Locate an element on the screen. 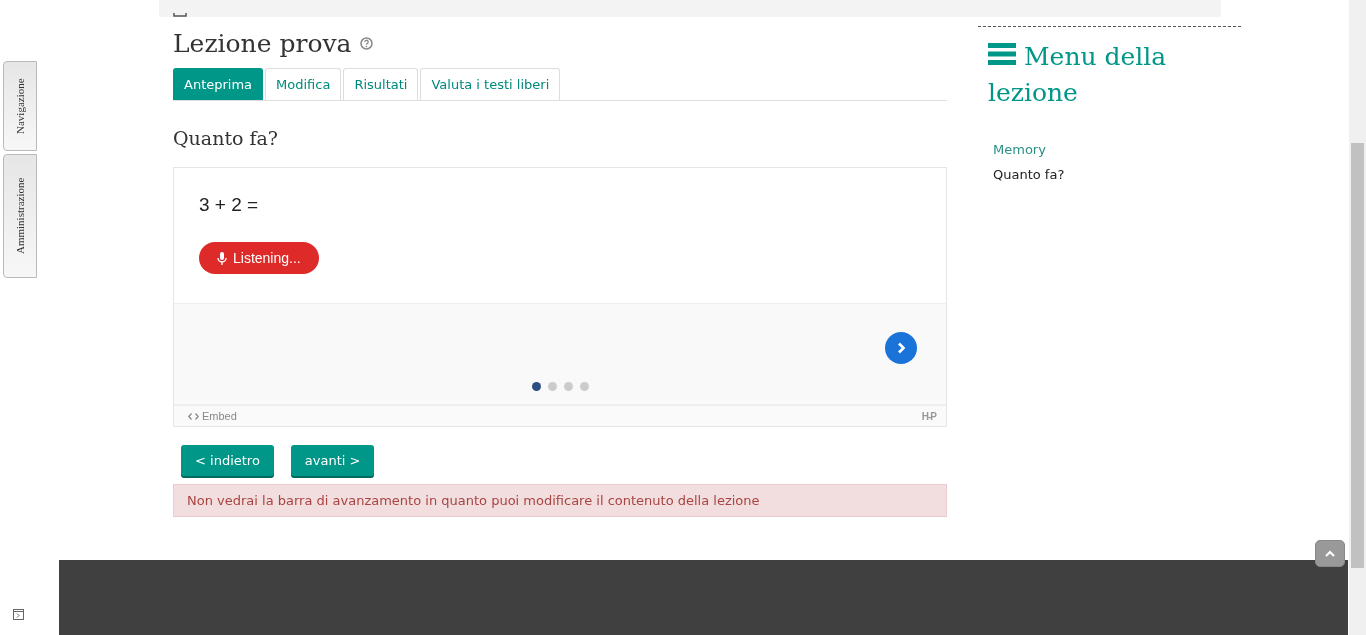 The width and height of the screenshot is (1366, 635). question-title: Quanto fa? is located at coordinates (226, 138).